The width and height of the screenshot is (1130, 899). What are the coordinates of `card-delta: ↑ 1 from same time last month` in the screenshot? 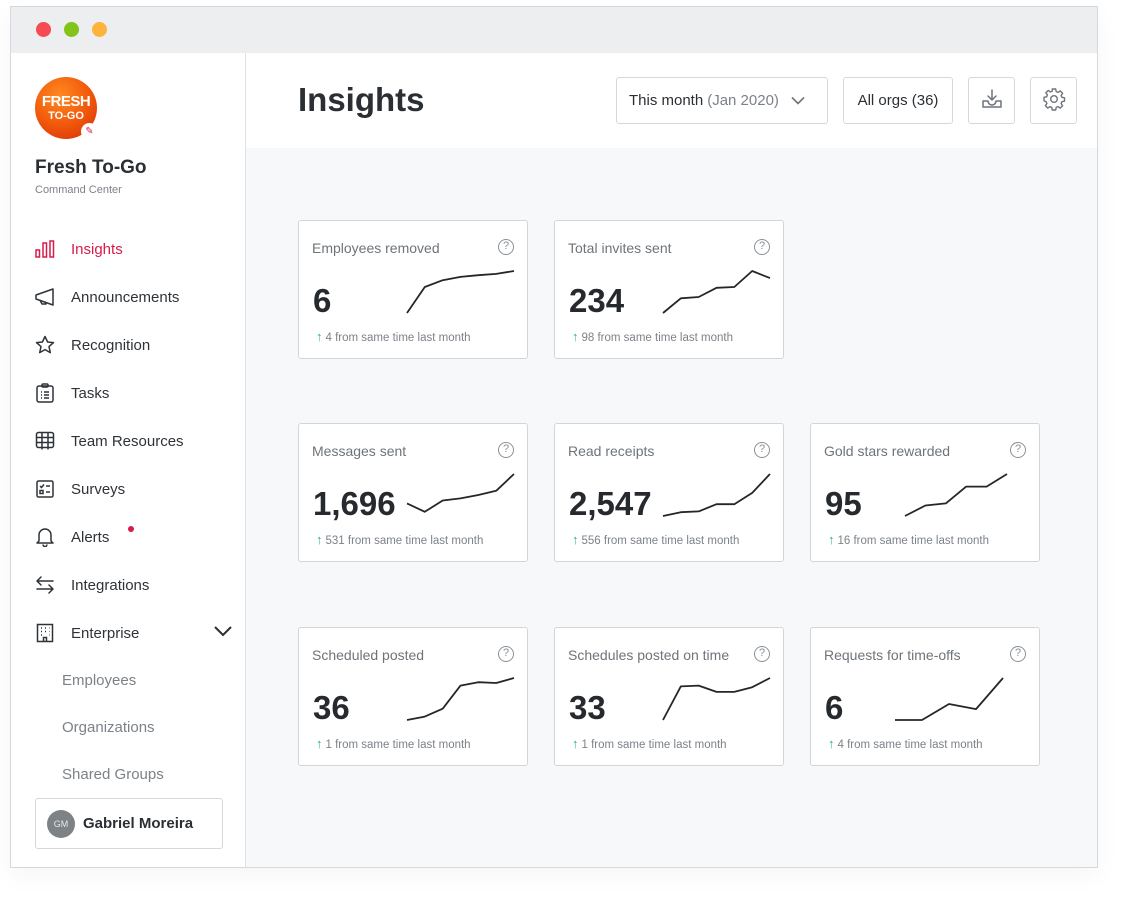 It's located at (649, 743).